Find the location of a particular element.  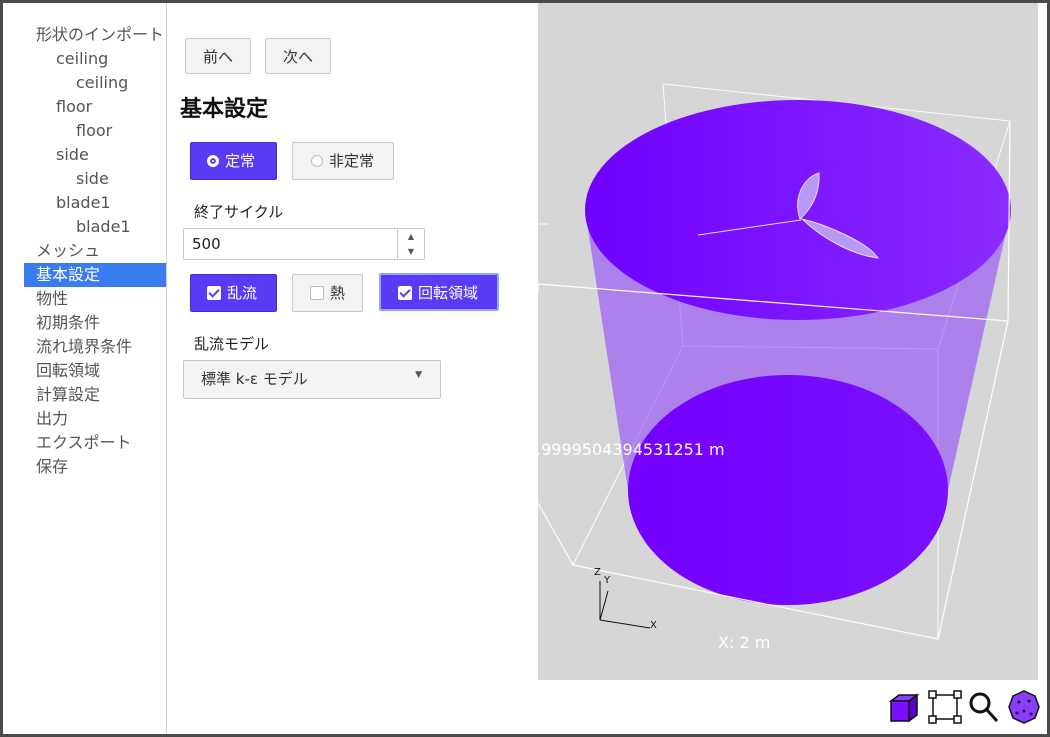

rotating-region-checkbox: 回転領域 is located at coordinates (439, 292).